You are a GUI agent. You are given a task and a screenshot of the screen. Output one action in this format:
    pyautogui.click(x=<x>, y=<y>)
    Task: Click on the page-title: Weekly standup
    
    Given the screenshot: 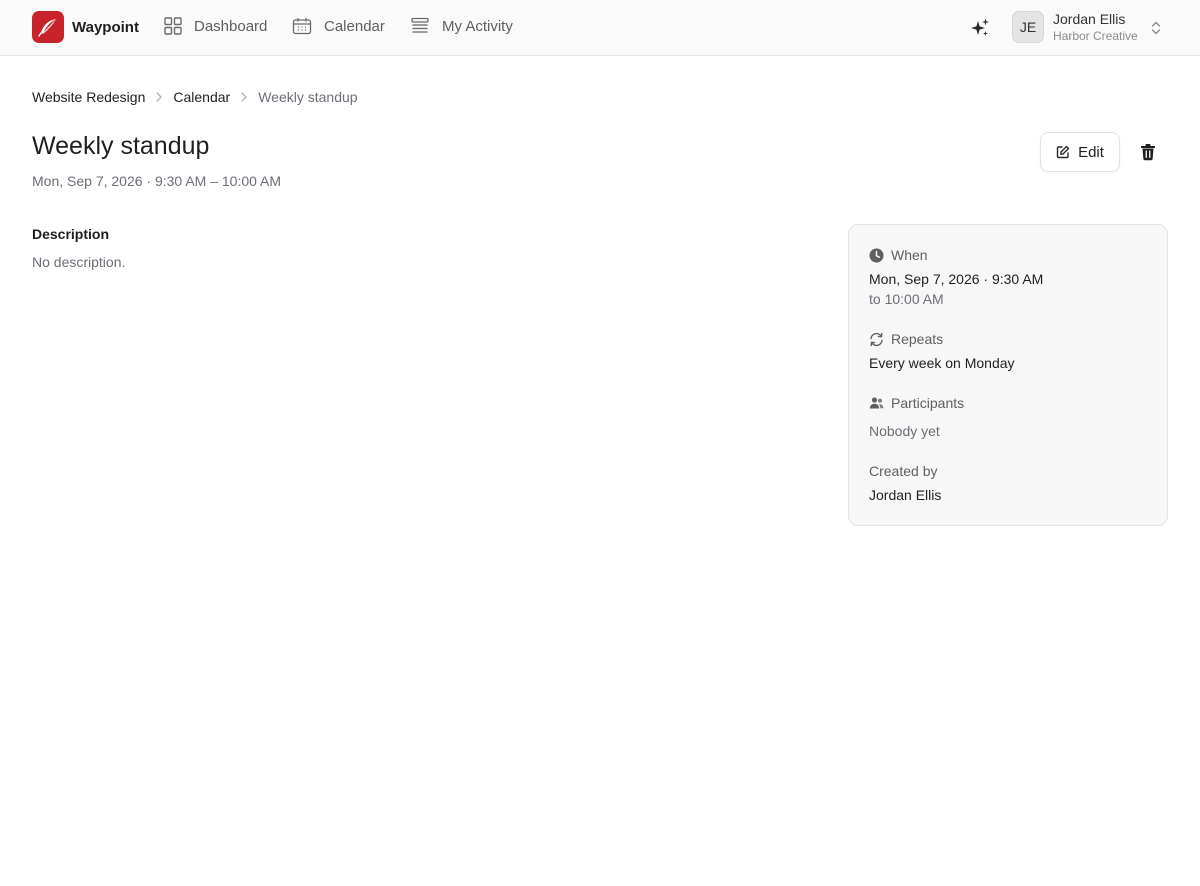 What is the action you would take?
    pyautogui.click(x=121, y=146)
    